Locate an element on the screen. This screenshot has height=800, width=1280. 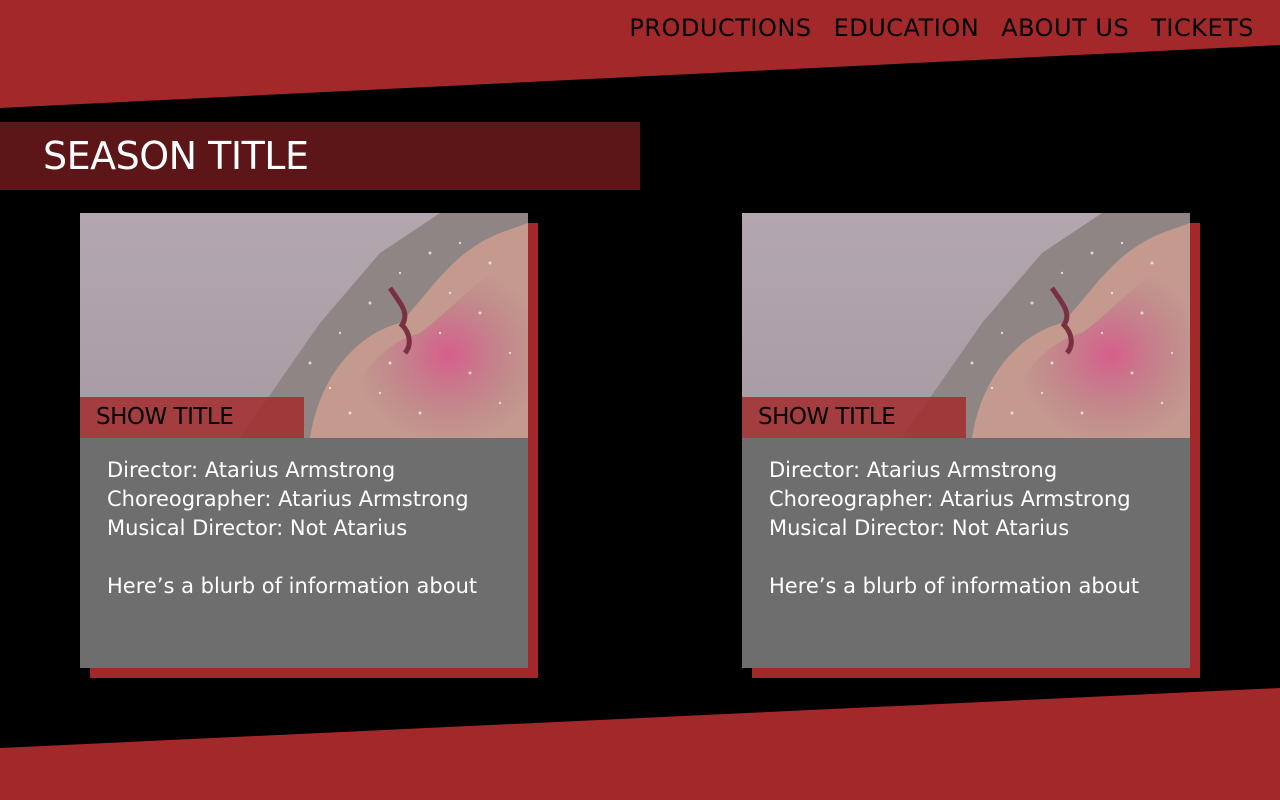
main-nav: PRODUCTIONS EDUCATION ABOUT US TICKETS is located at coordinates (941, 28).